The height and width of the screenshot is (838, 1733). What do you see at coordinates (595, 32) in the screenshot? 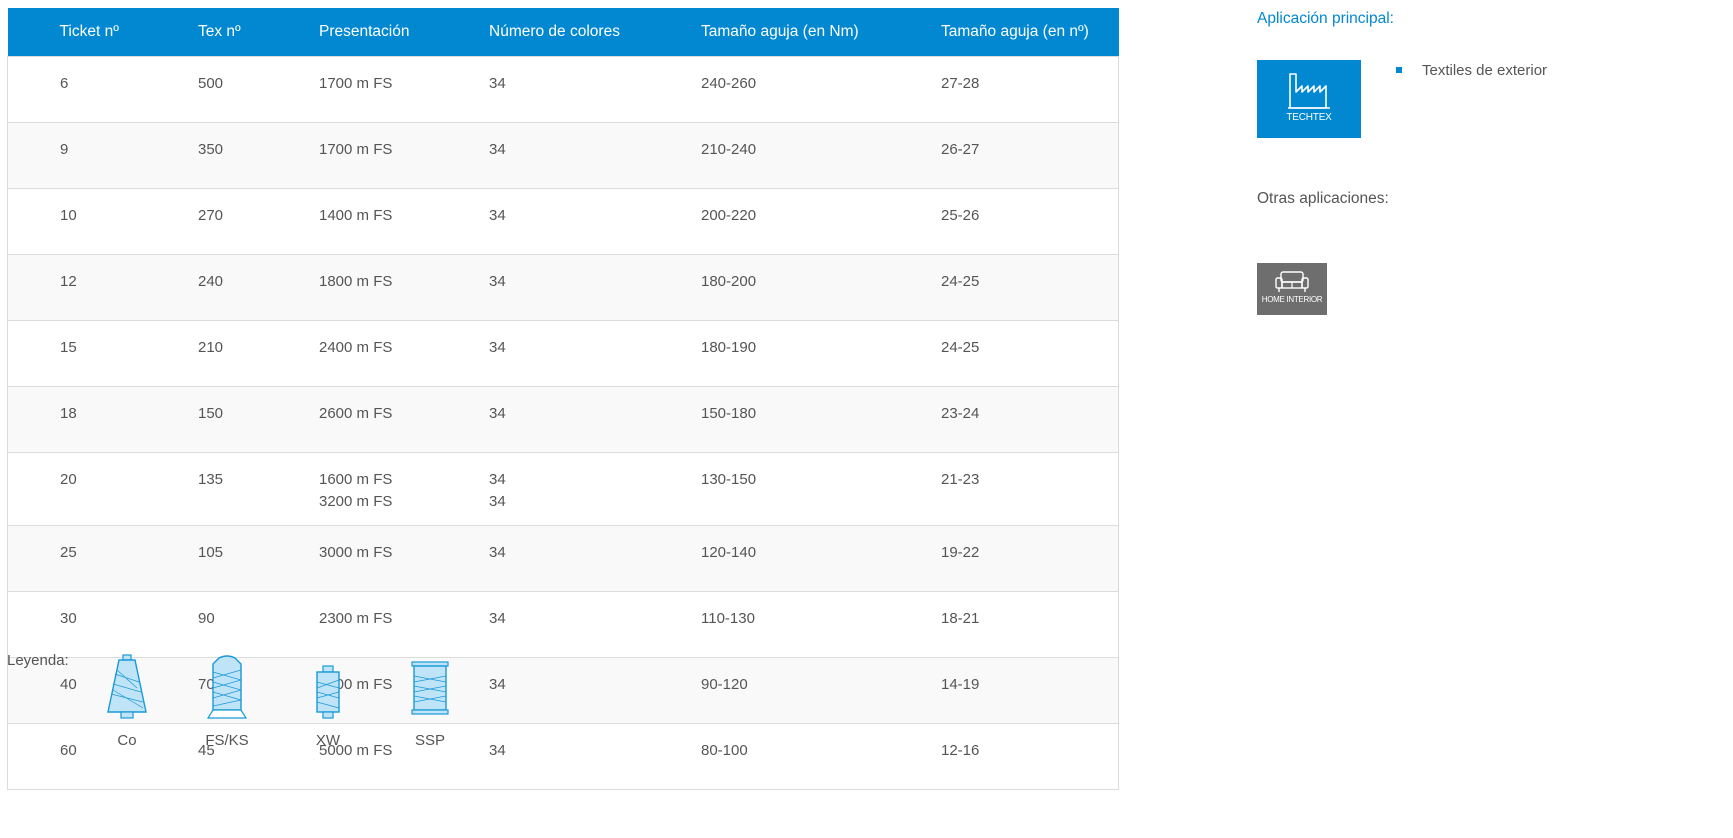
I see `header-colores: Número de colores` at bounding box center [595, 32].